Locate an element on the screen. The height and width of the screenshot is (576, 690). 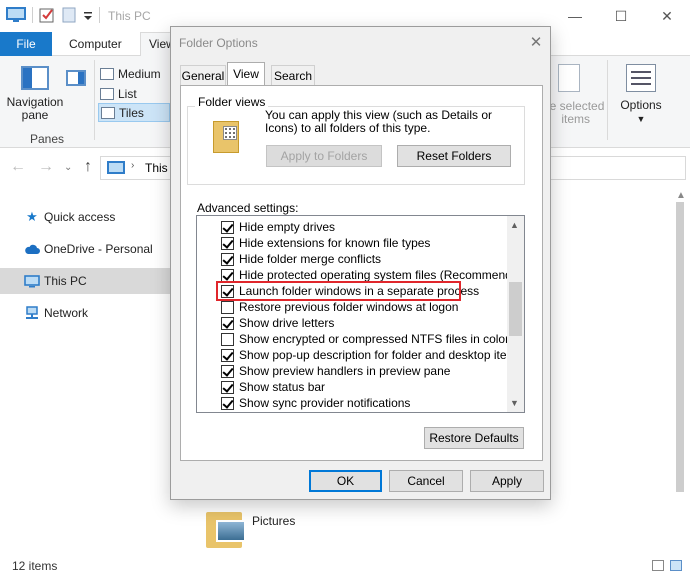
scroll-down-icon: ▼ is located at coordinates (514, 403).